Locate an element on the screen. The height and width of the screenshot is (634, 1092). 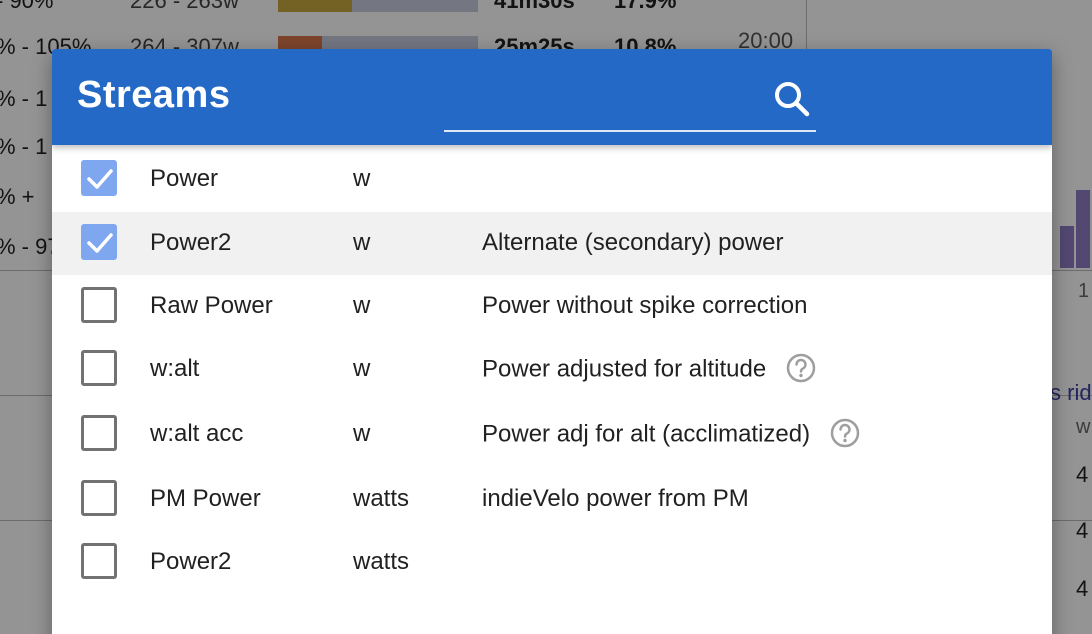
stream-description-text: indieVelo power from PM is located at coordinates (615, 498).